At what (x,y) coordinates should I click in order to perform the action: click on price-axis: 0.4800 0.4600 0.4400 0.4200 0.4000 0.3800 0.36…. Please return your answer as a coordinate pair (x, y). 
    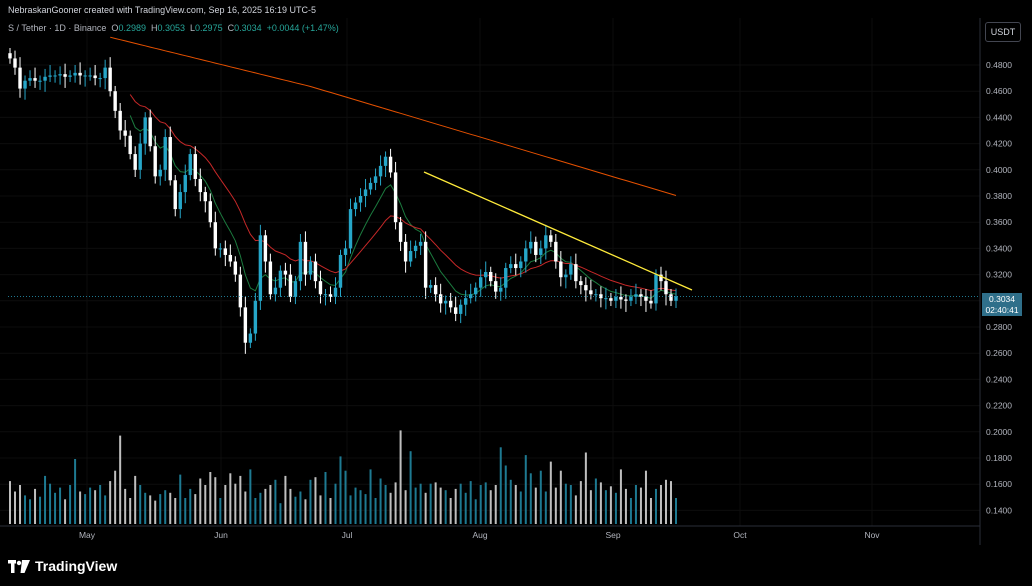
    Looking at the image, I should click on (999, 287).